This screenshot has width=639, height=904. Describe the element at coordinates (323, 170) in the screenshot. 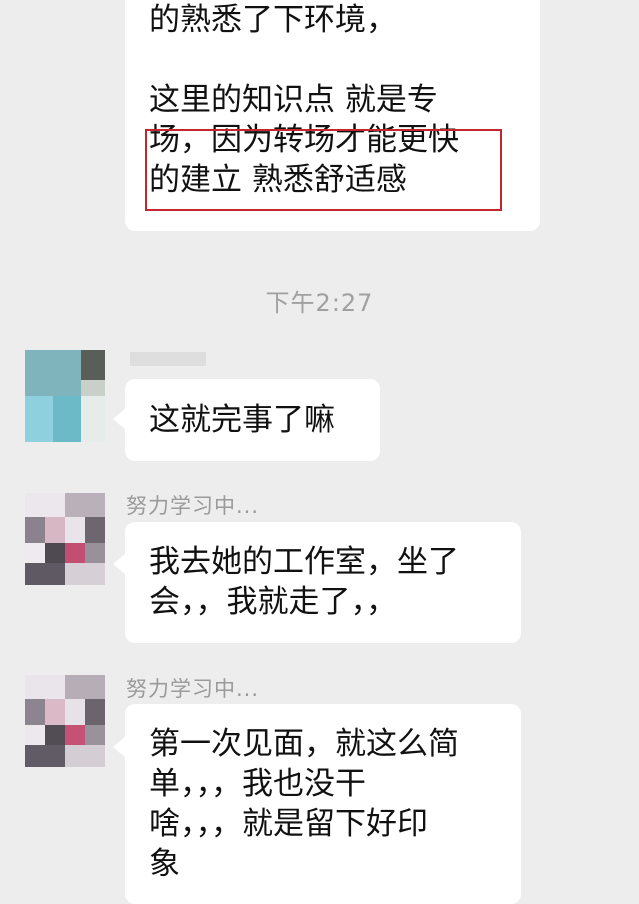

I see `highlight-box` at that location.